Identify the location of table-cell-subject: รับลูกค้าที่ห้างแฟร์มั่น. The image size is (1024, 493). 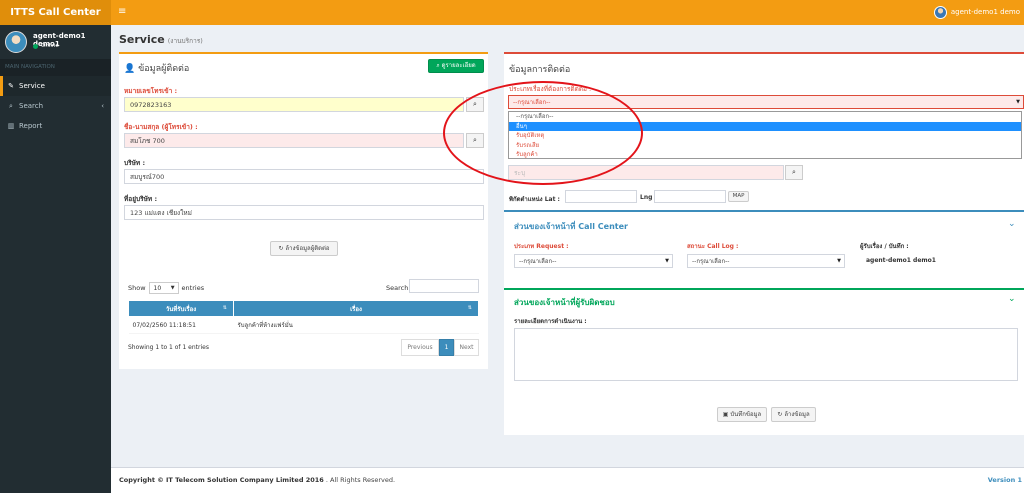
(356, 325).